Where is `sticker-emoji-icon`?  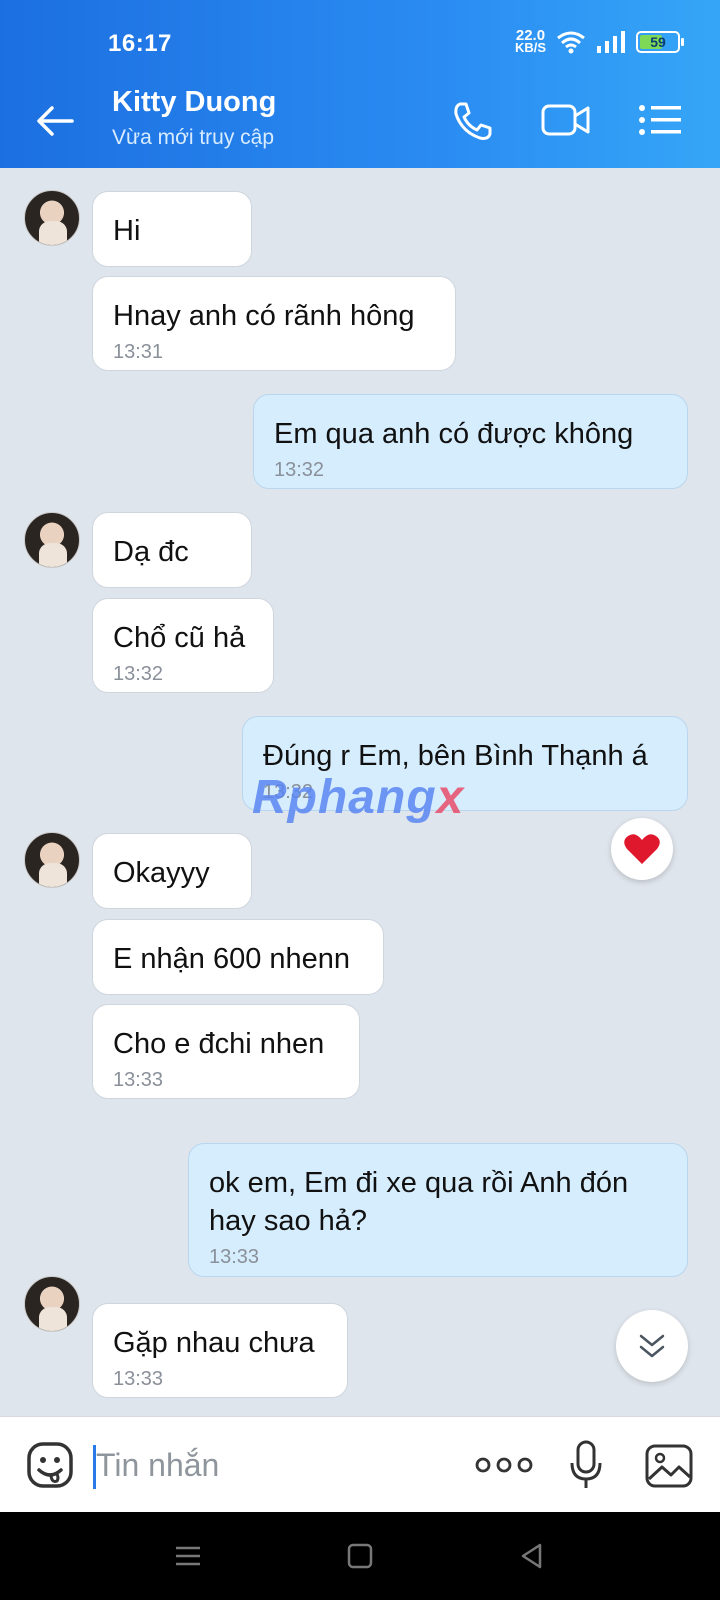 sticker-emoji-icon is located at coordinates (50, 1465).